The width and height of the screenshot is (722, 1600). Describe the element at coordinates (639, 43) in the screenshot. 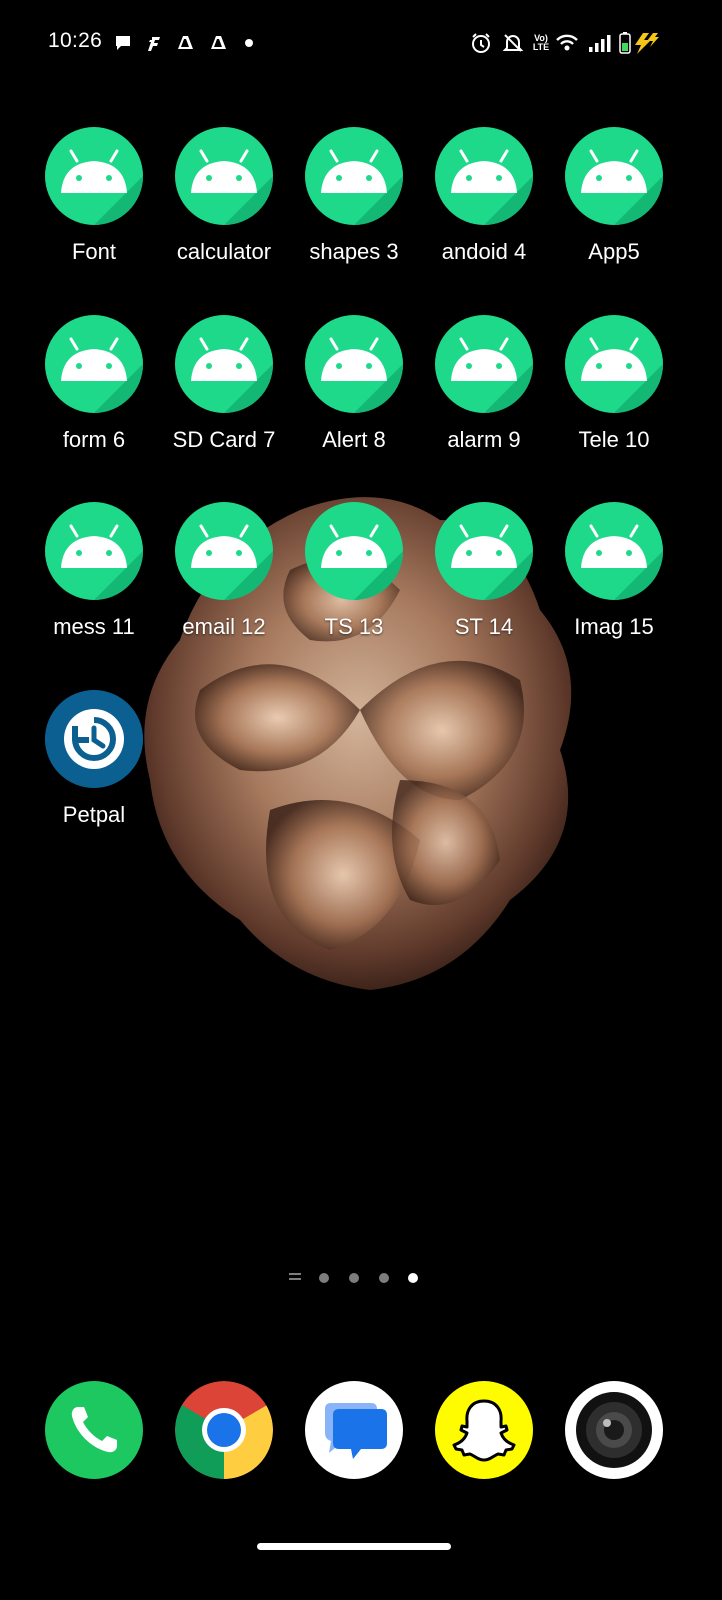

I see `battery-charging-icon` at that location.